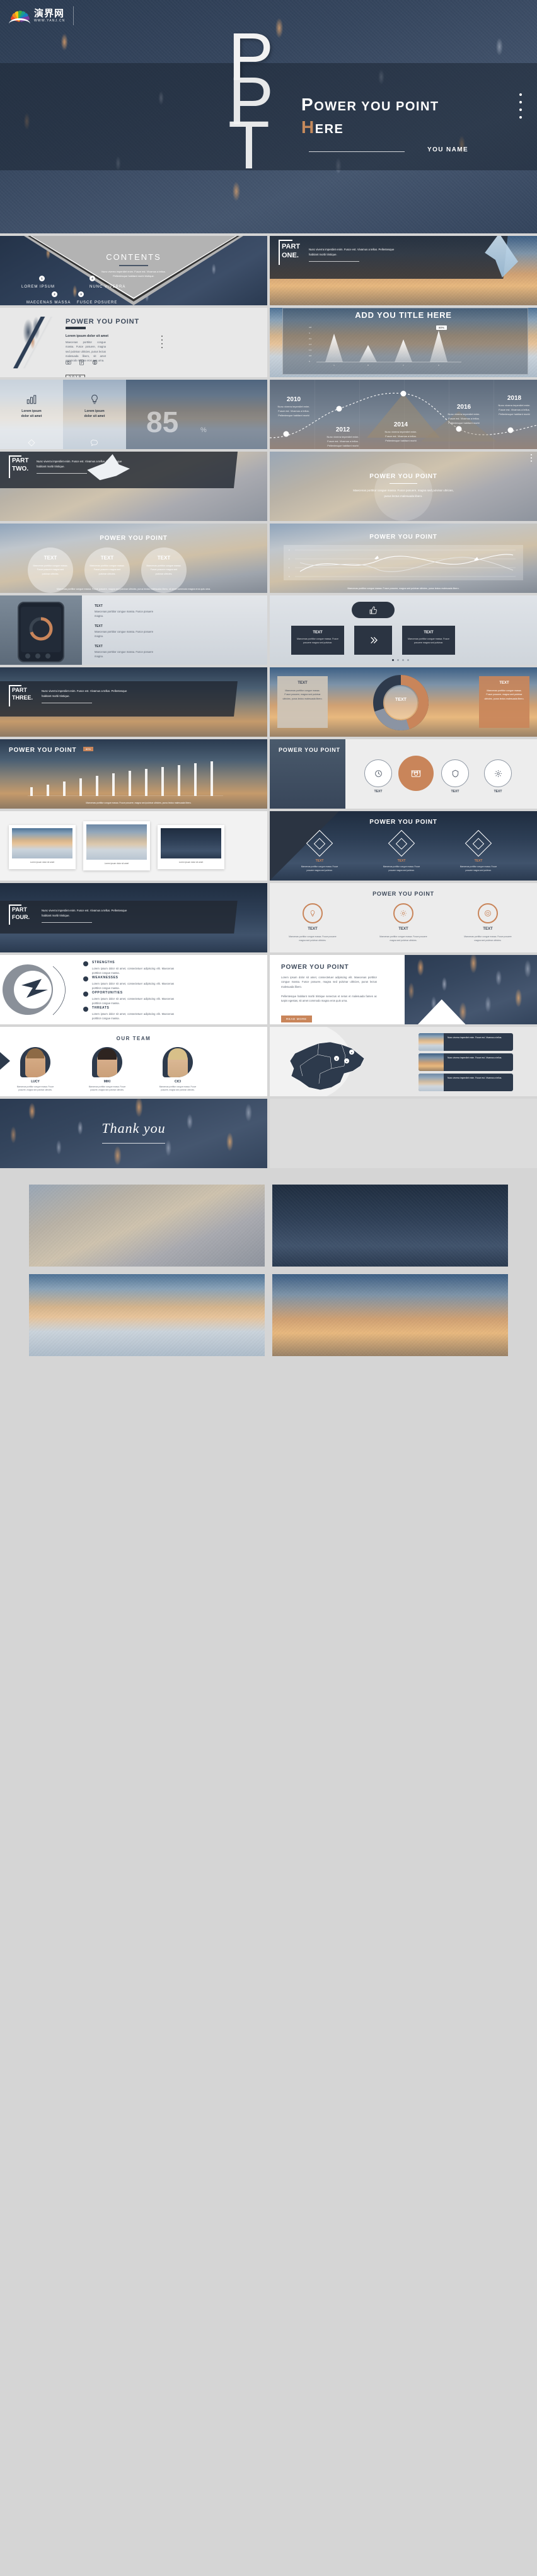 This screenshot has width=537, height=2576. I want to click on contents-label-2: MAECENAS MASSA, so click(49, 303).